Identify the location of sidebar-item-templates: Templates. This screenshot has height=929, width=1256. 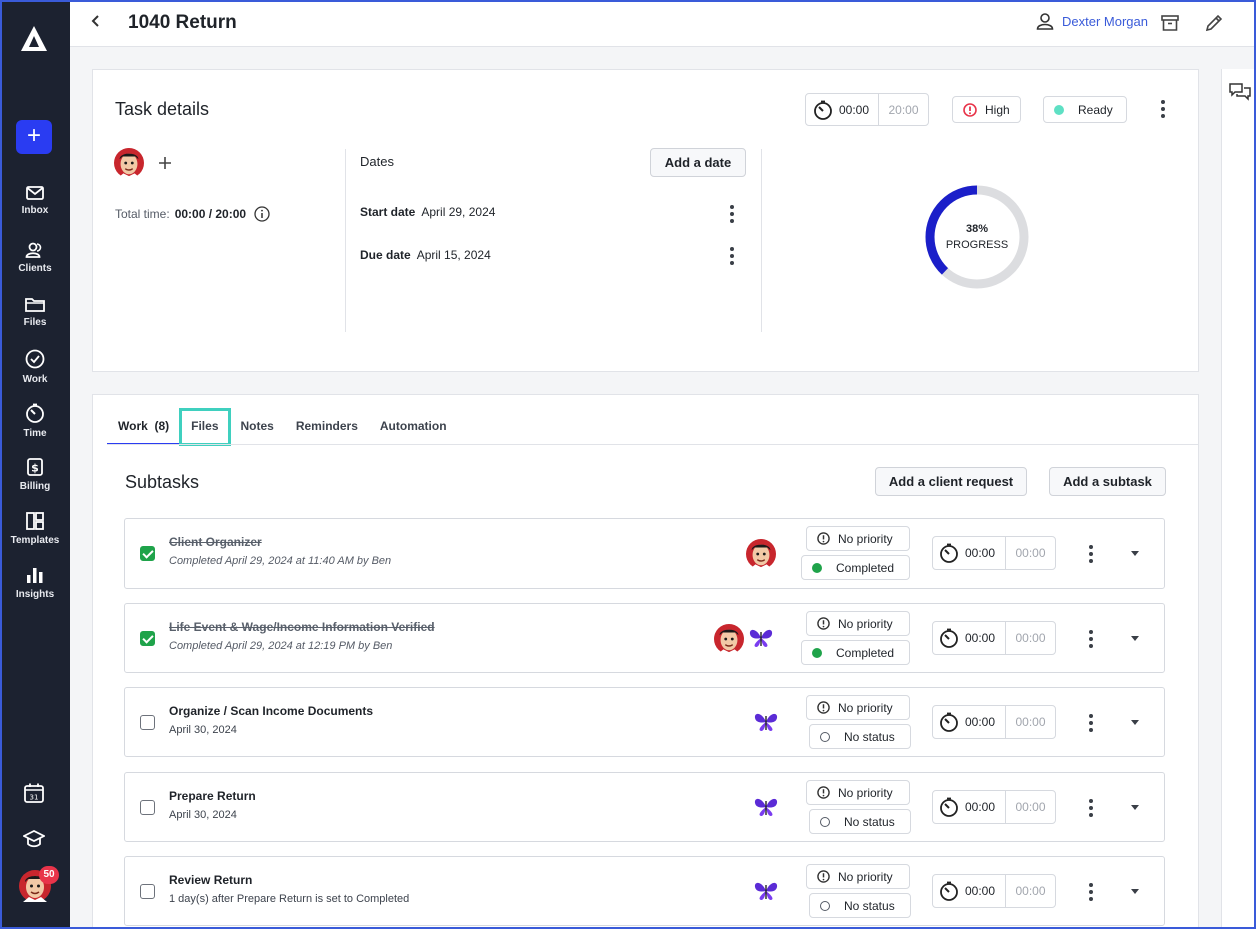
(35, 529).